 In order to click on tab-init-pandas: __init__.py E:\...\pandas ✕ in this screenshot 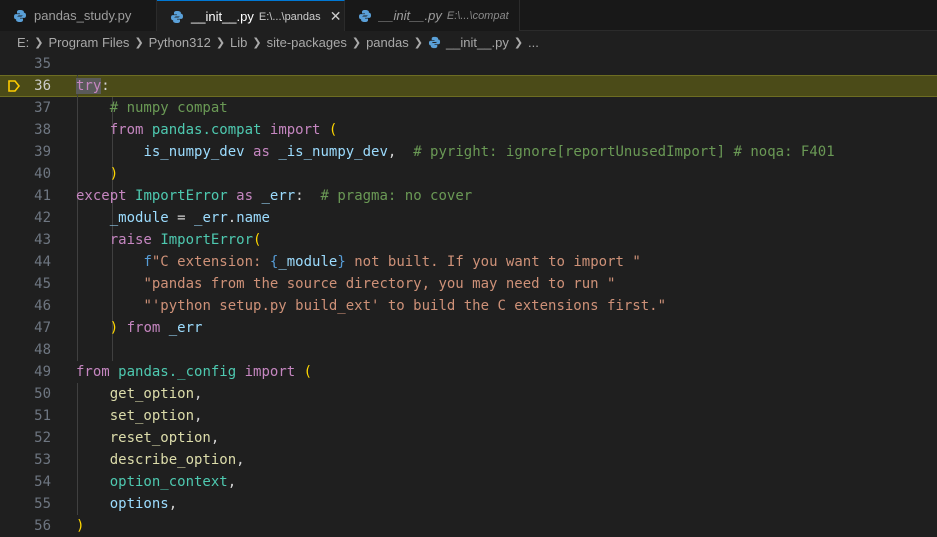, I will do `click(251, 16)`.